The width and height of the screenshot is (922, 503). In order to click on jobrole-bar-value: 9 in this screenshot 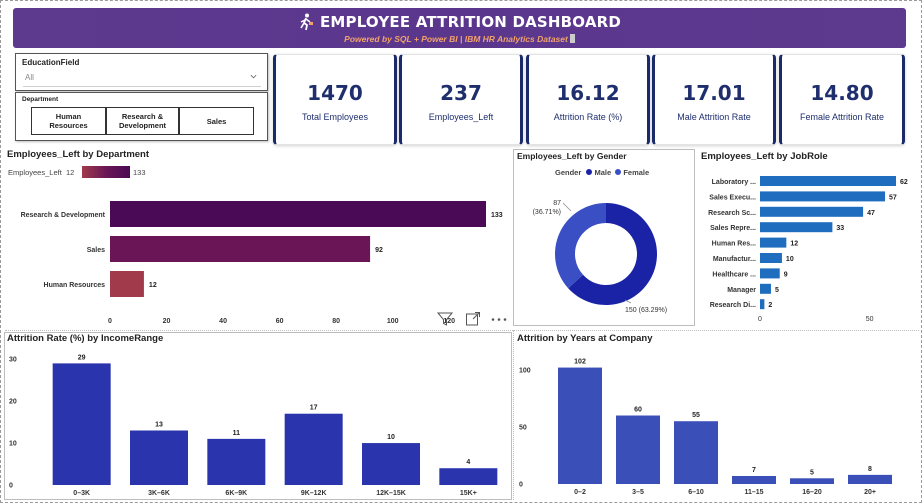, I will do `click(786, 274)`.